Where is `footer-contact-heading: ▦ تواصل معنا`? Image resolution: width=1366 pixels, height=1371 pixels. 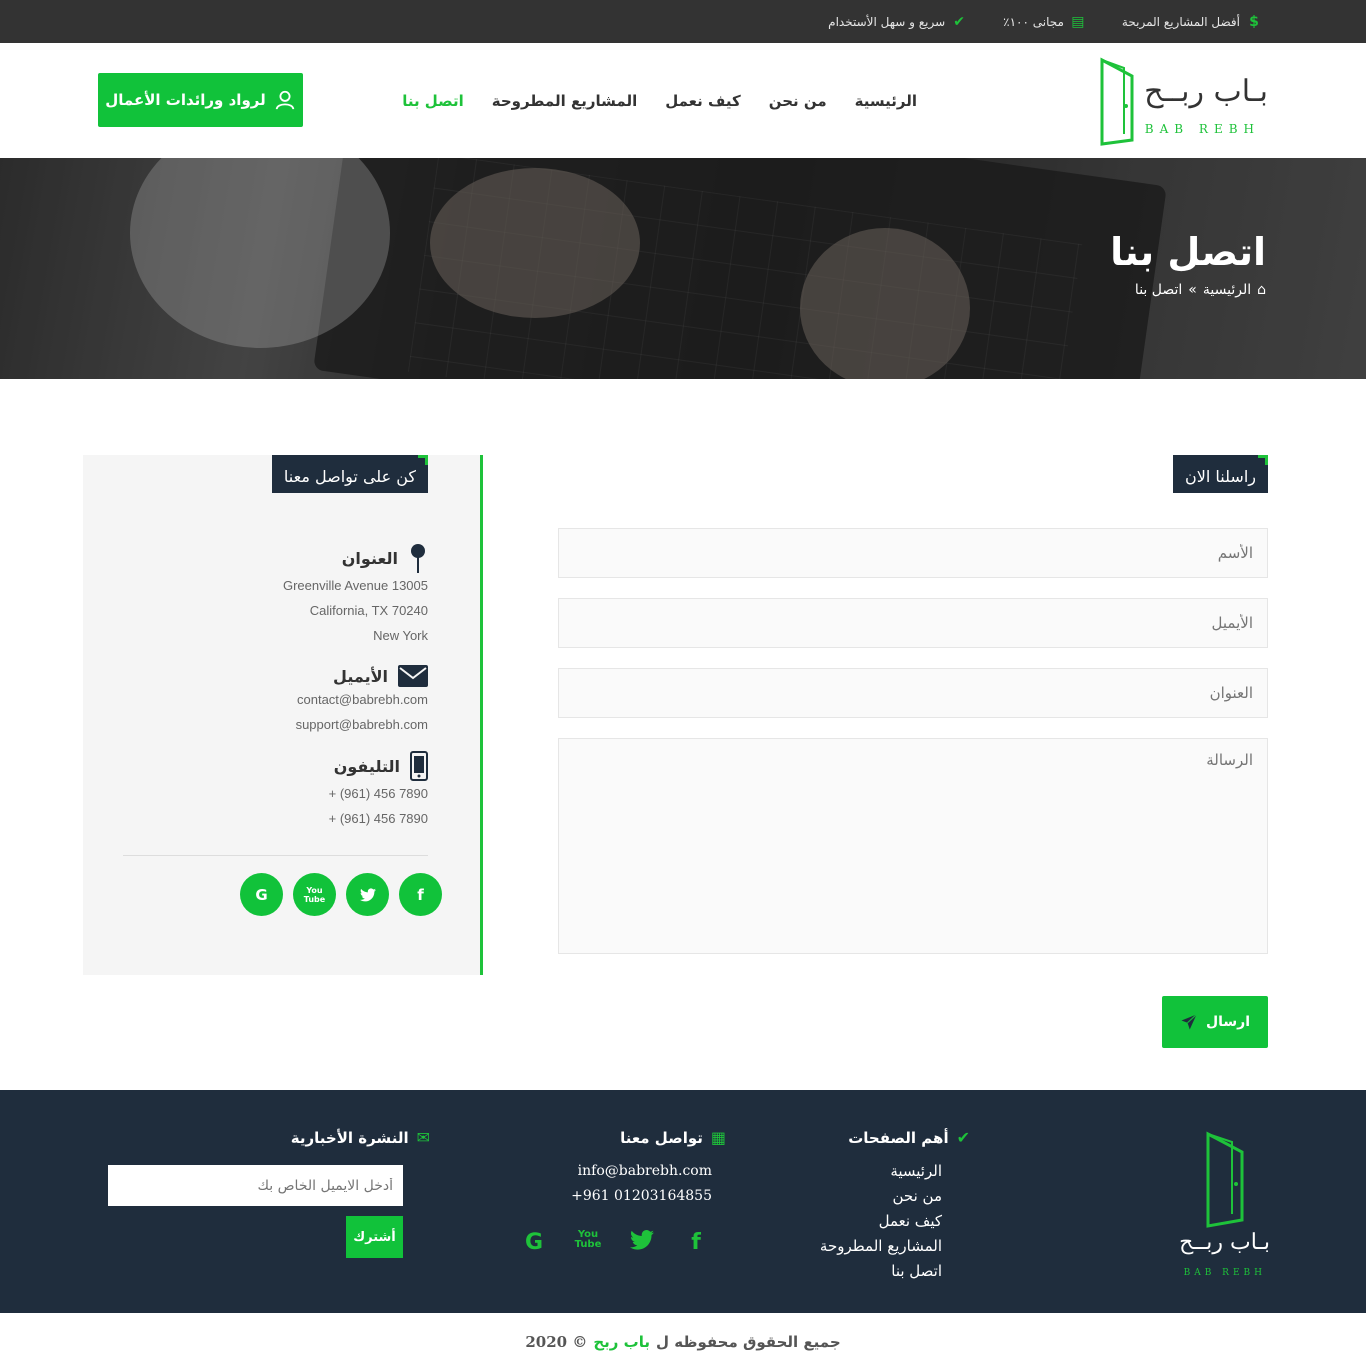
footer-contact-heading: ▦ تواصل معنا is located at coordinates (648, 1137).